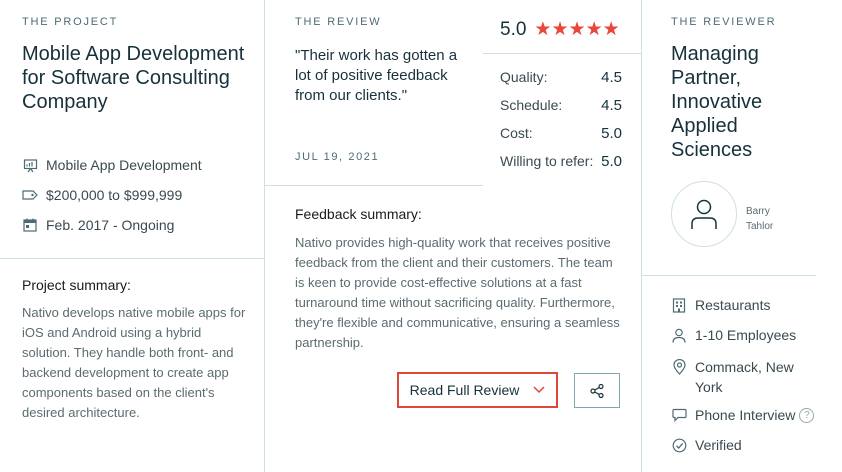 The image size is (842, 472). I want to click on read-full-review-label: Read Full Review, so click(464, 390).